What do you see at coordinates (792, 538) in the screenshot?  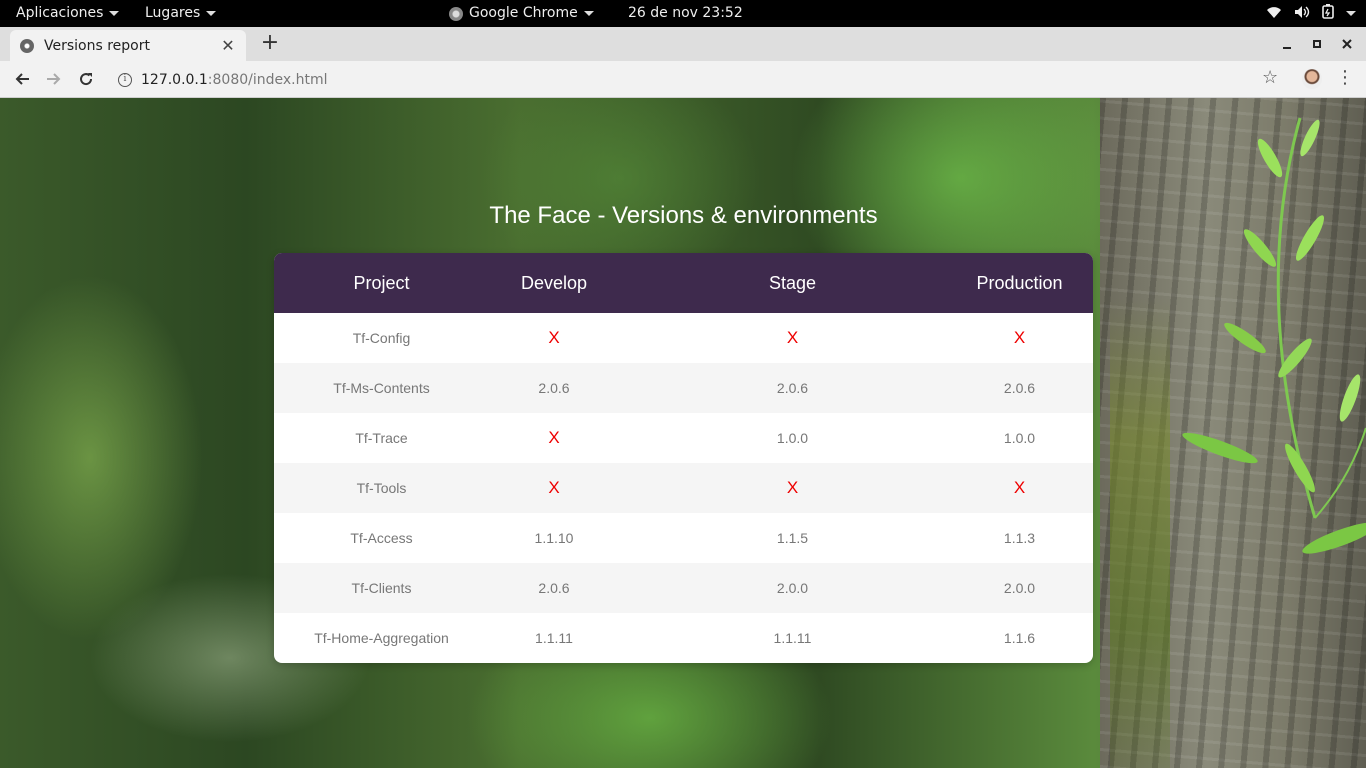 I see `cell-stage: 1.1.5` at bounding box center [792, 538].